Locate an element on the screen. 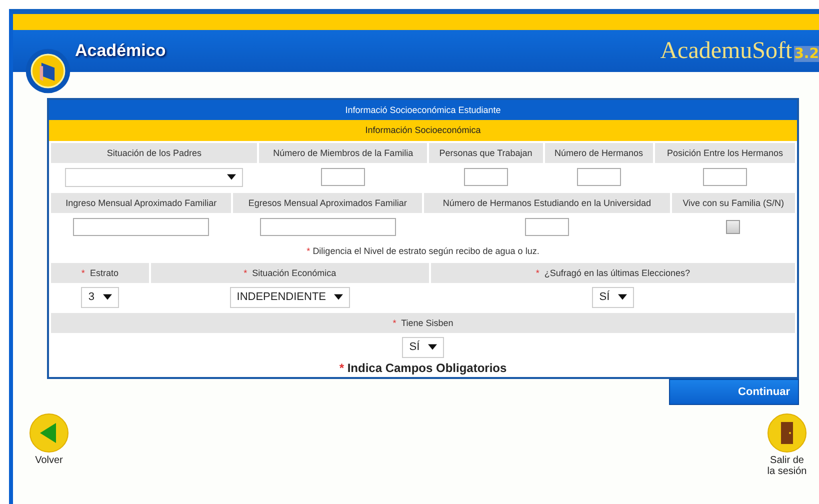 This screenshot has height=504, width=819. brand-logo: AcademuSoft 3.2 is located at coordinates (739, 51).